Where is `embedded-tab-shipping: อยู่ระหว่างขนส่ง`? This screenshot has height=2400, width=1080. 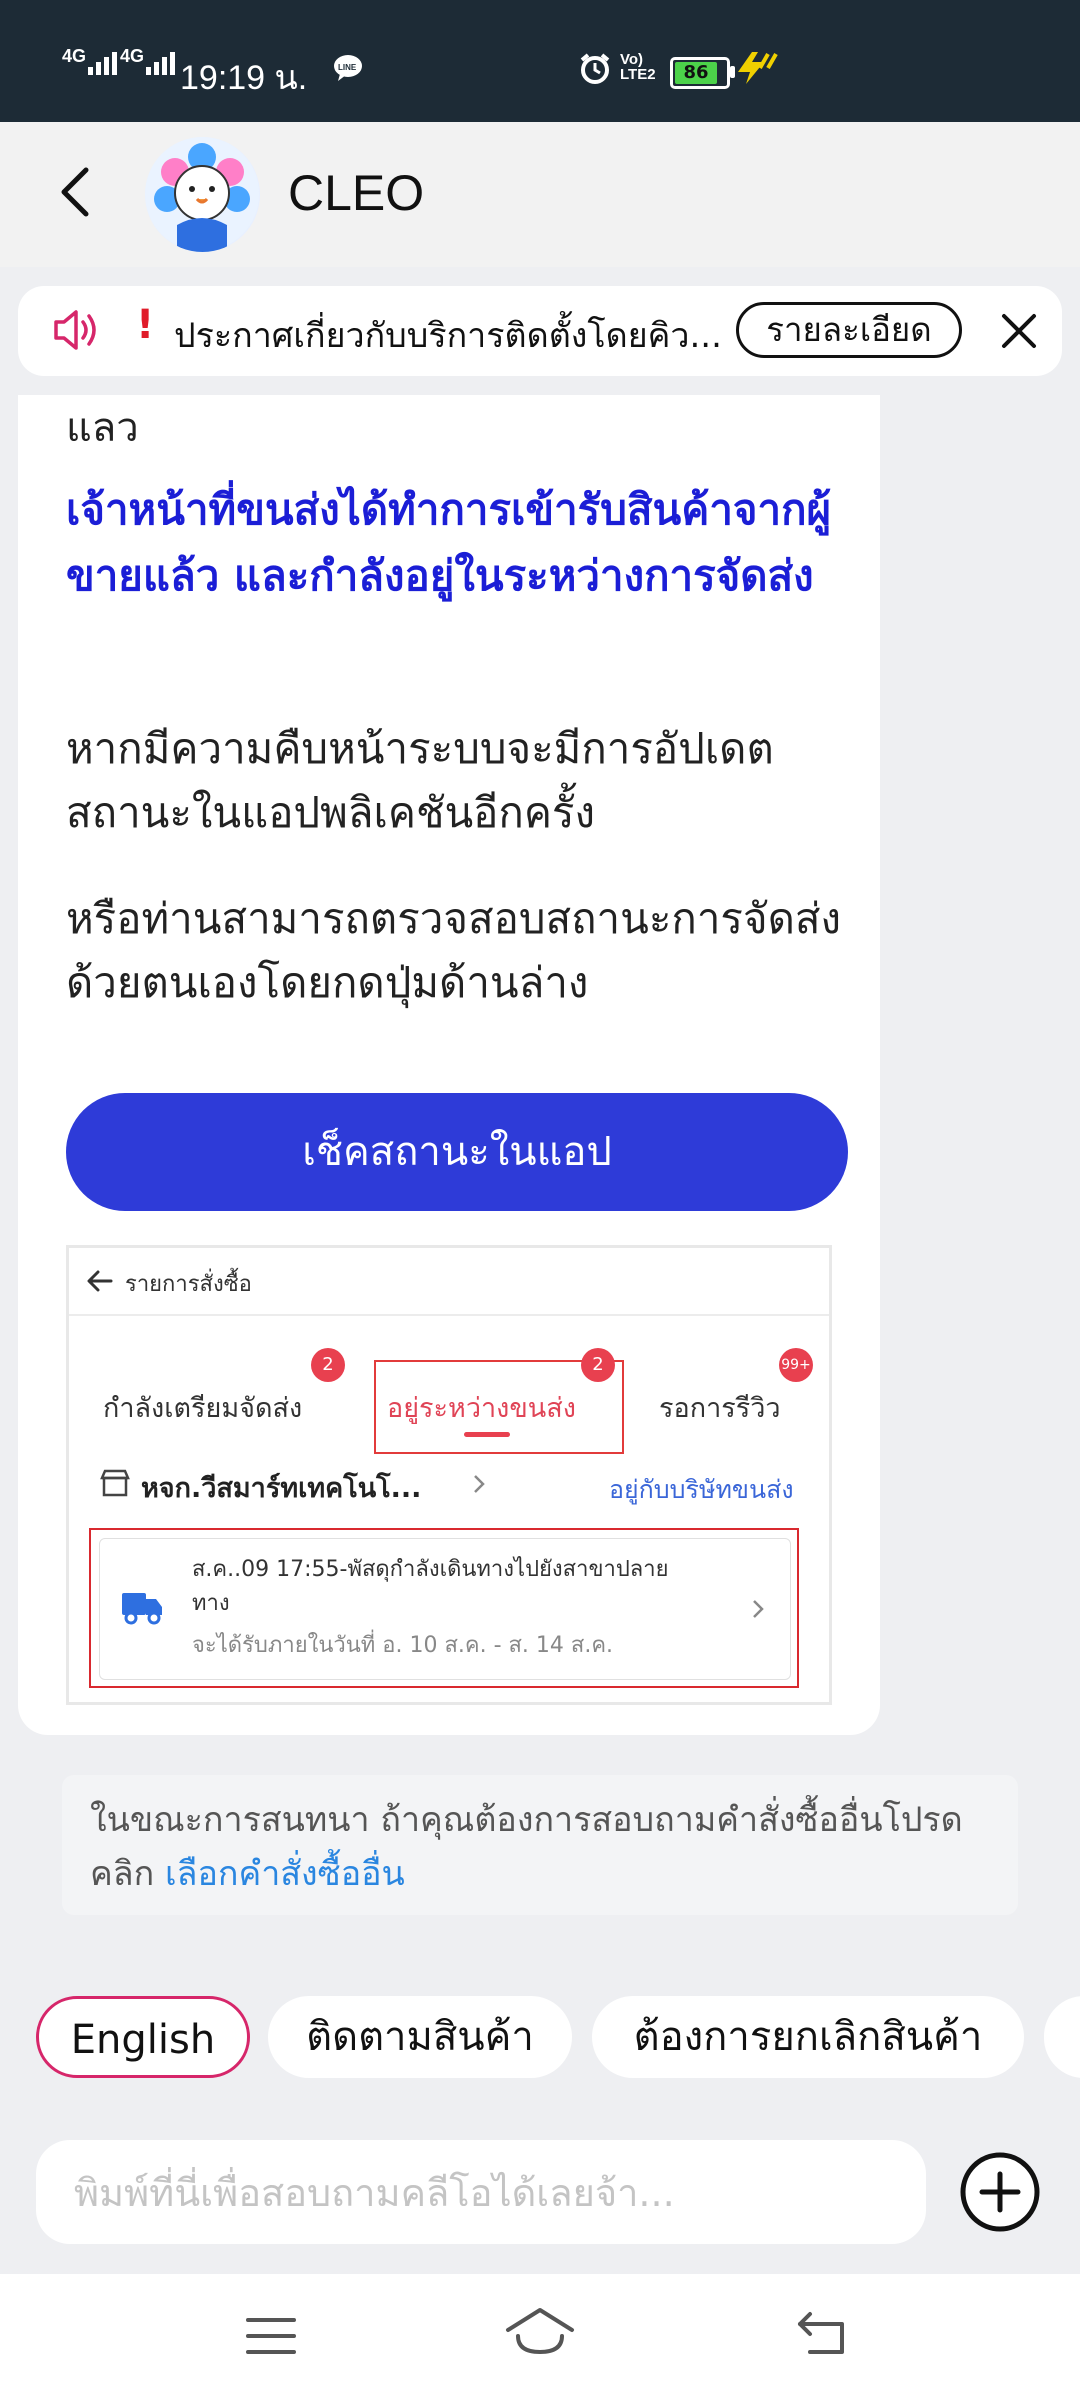 embedded-tab-shipping: อยู่ระหว่างขนส่ง is located at coordinates (481, 1408).